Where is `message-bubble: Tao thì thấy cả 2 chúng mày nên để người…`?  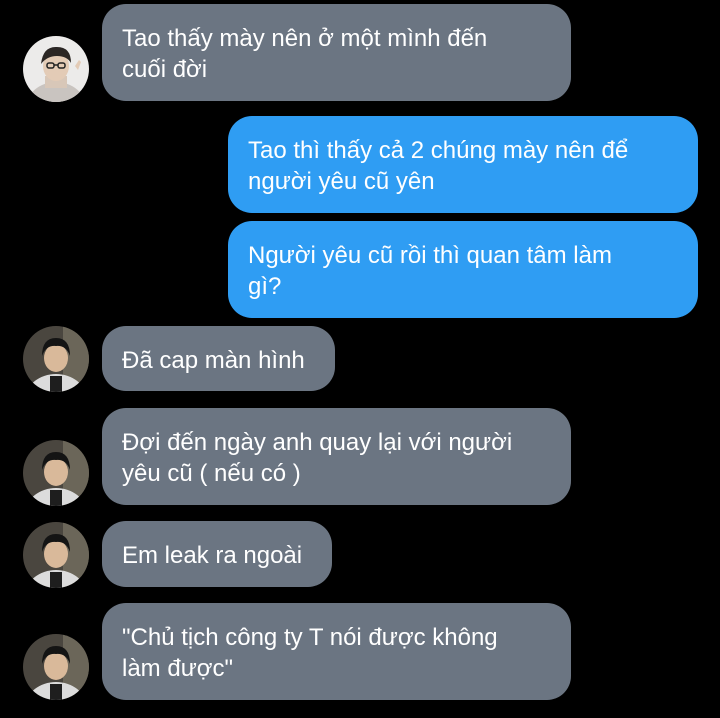
message-bubble: Tao thì thấy cả 2 chúng mày nên để người… is located at coordinates (463, 164).